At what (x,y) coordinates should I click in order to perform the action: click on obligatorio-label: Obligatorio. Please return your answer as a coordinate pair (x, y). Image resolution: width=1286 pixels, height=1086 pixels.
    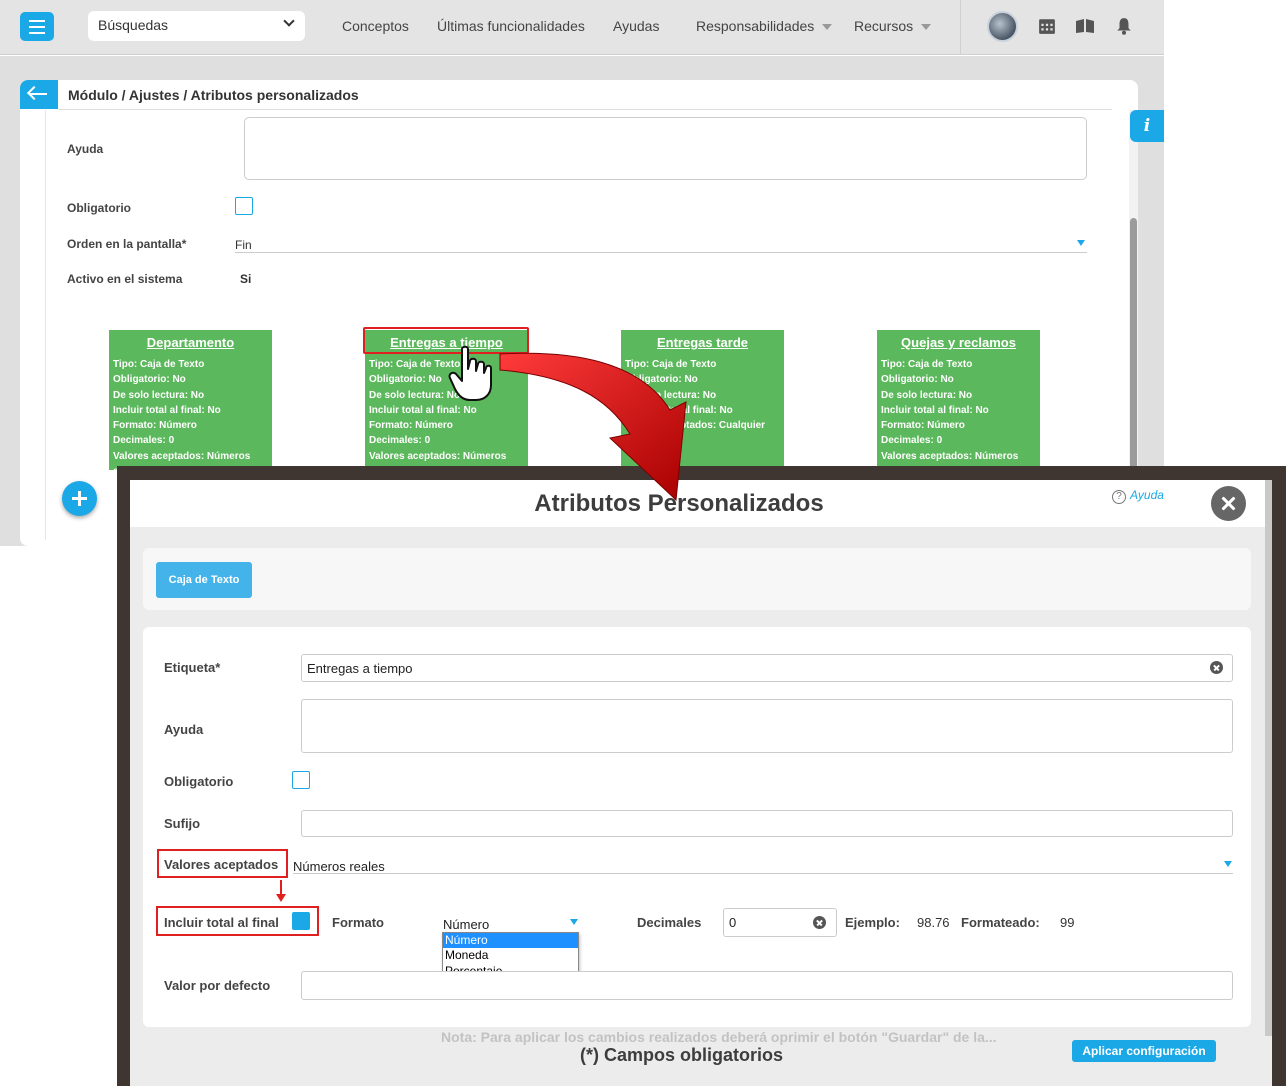
    Looking at the image, I should click on (199, 781).